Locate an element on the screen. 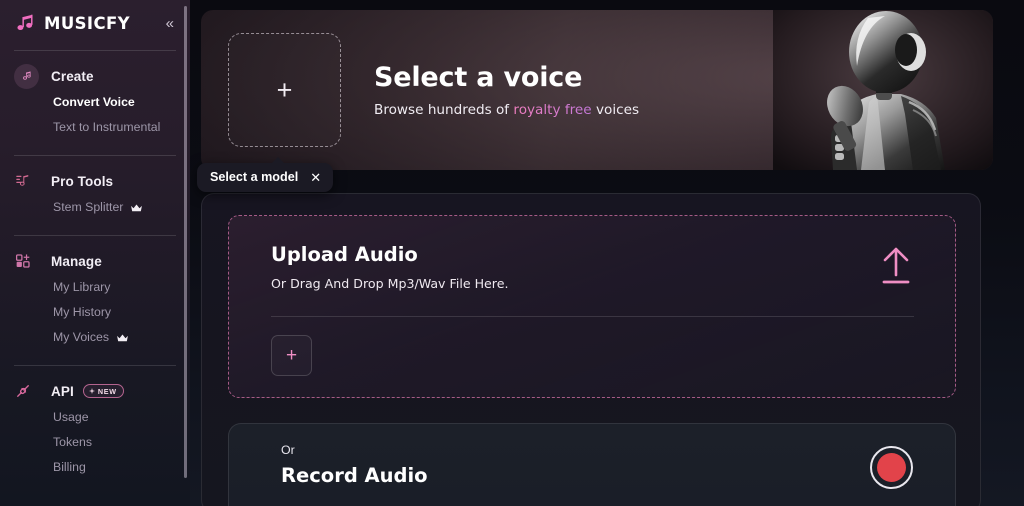 The image size is (1024, 506). hero-subtitle-before: Browse hundreds of is located at coordinates (444, 110).